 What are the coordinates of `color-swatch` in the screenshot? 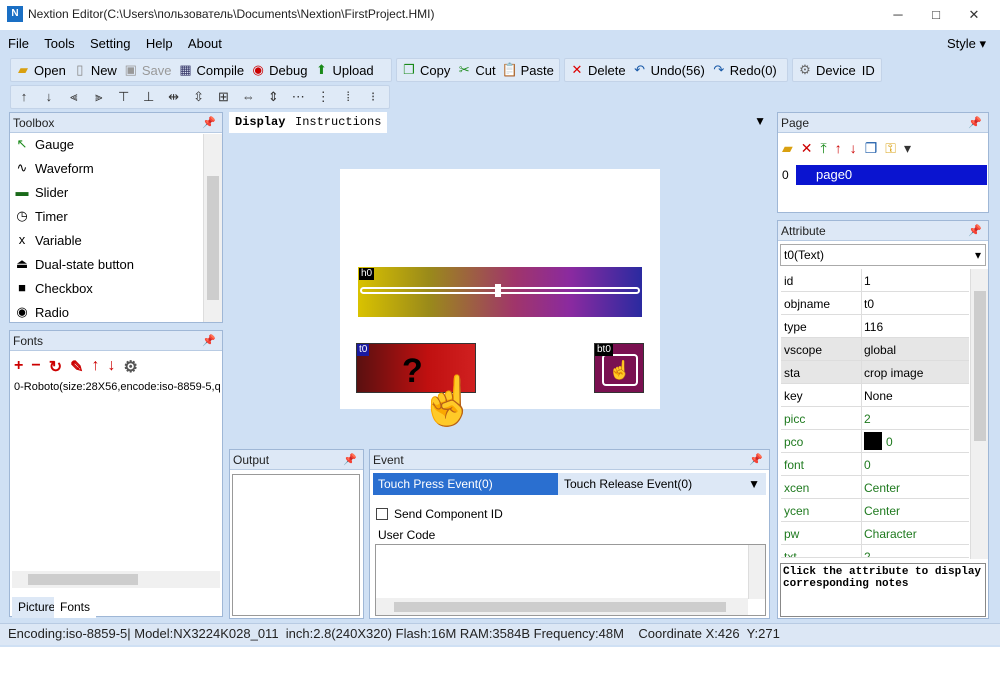 It's located at (873, 441).